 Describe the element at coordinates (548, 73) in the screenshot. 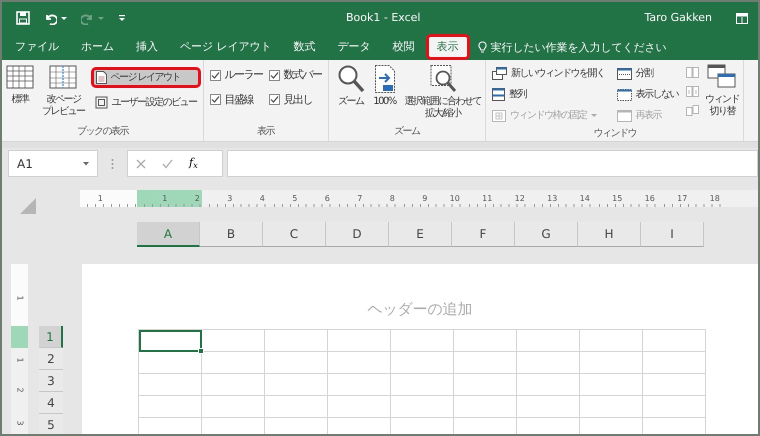

I see `ribbon-button: 新しいウィンドウを開く` at that location.